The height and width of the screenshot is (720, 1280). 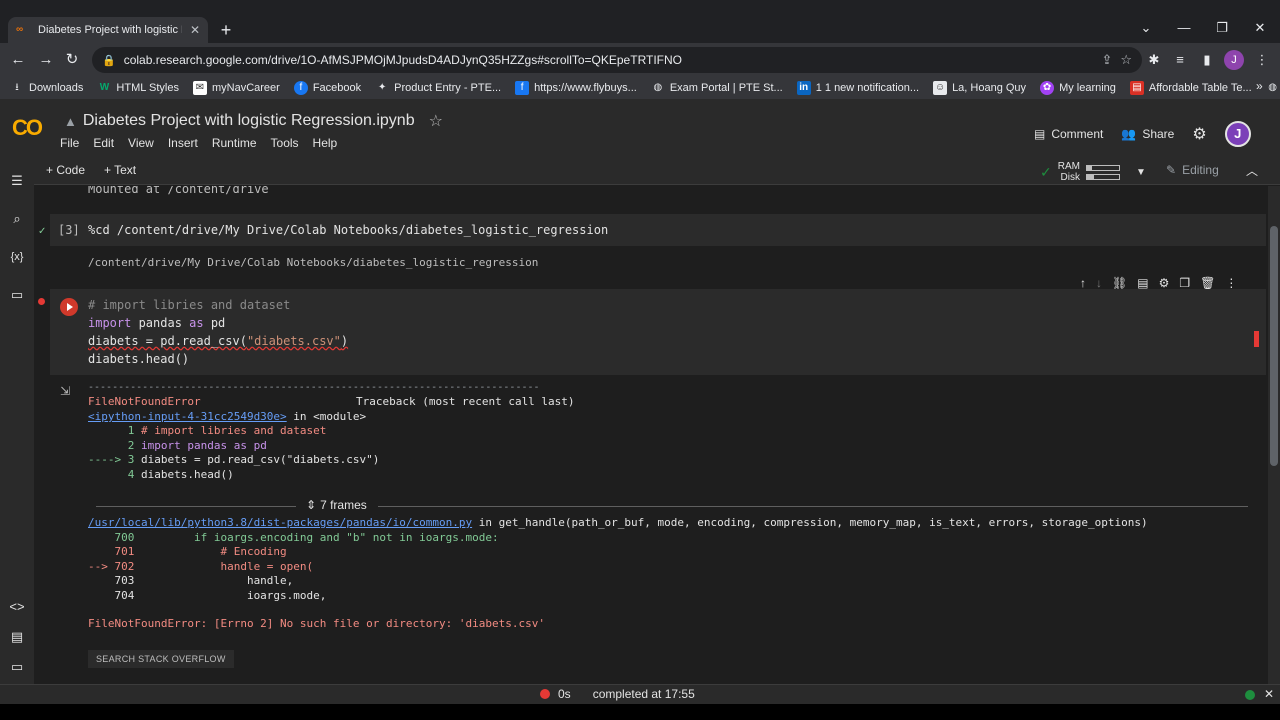 What do you see at coordinates (1083, 283) in the screenshot?
I see `move-up-icon: ↑` at bounding box center [1083, 283].